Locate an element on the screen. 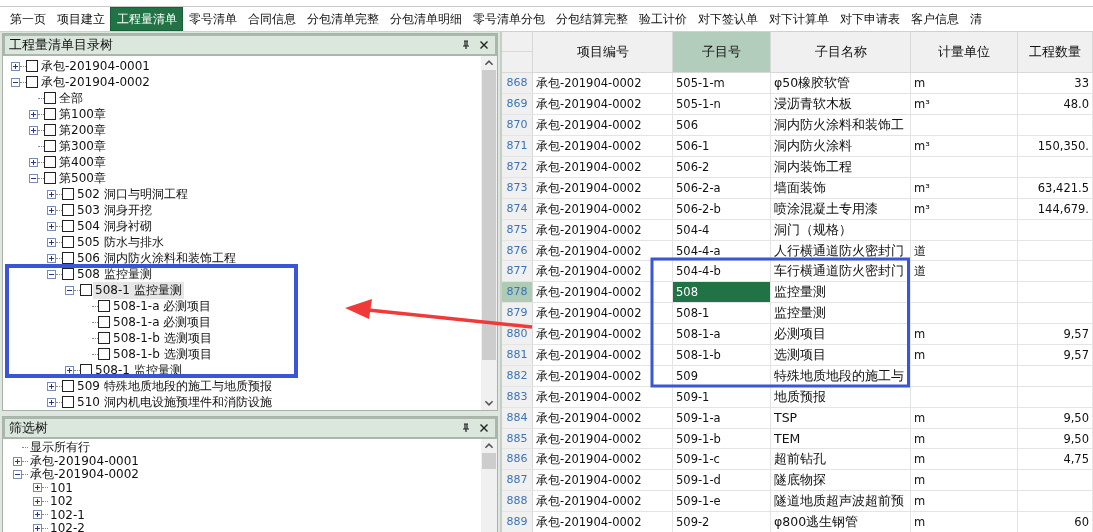 This screenshot has height=532, width=1093. row-number: 868 is located at coordinates (517, 83).